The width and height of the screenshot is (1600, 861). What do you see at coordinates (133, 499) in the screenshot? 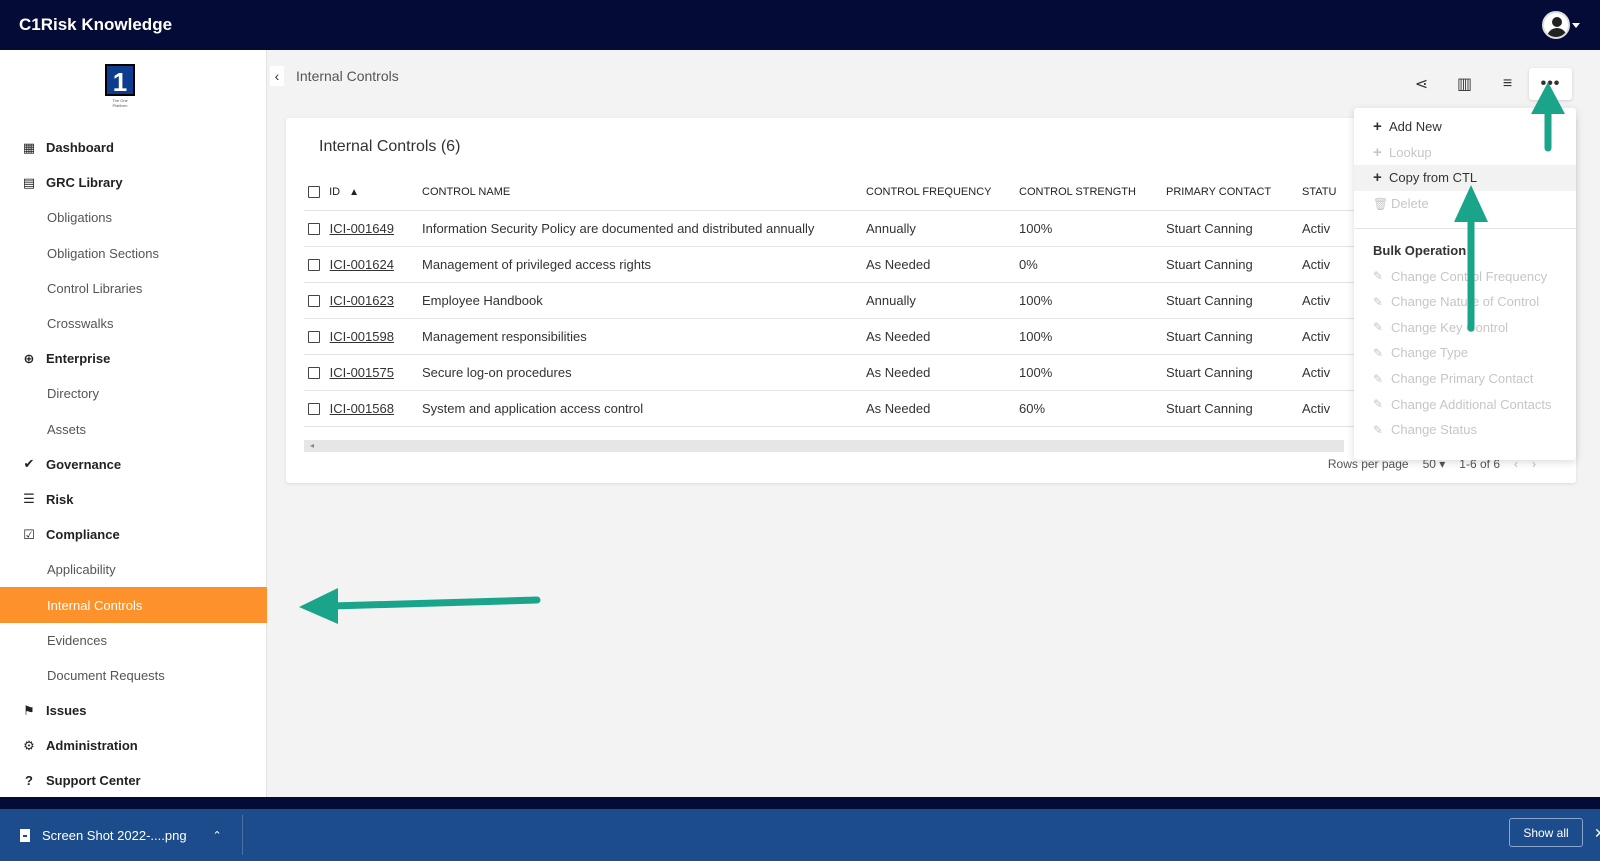
I see `sidebar-item-risk: ☰ Risk` at bounding box center [133, 499].